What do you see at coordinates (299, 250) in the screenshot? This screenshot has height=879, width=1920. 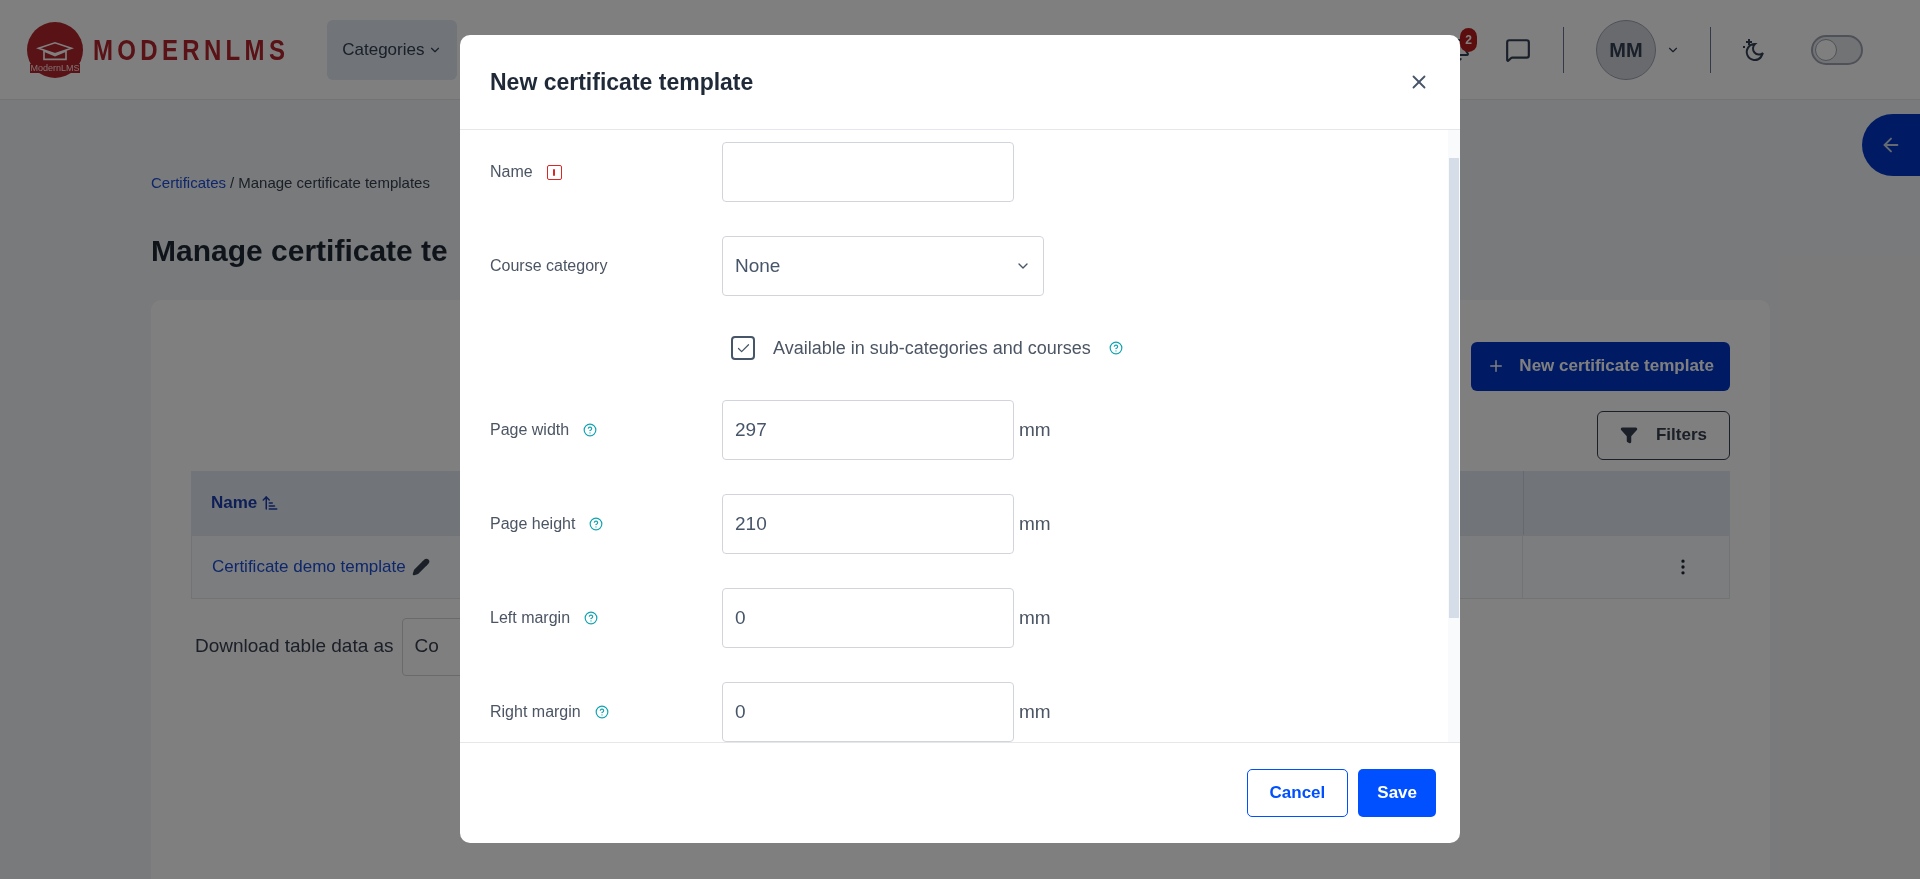 I see `page-title: Manage certificate te` at bounding box center [299, 250].